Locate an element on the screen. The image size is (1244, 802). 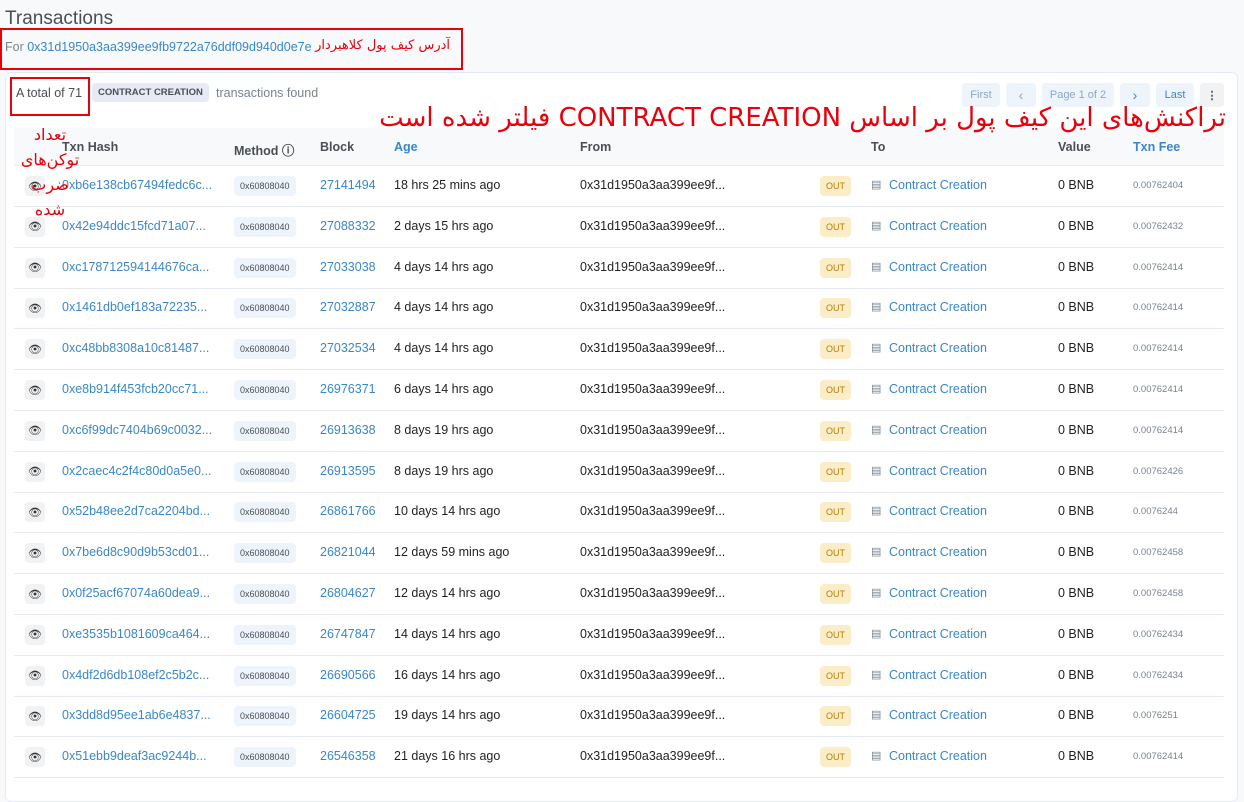
block-link: 27032534 is located at coordinates (348, 348).